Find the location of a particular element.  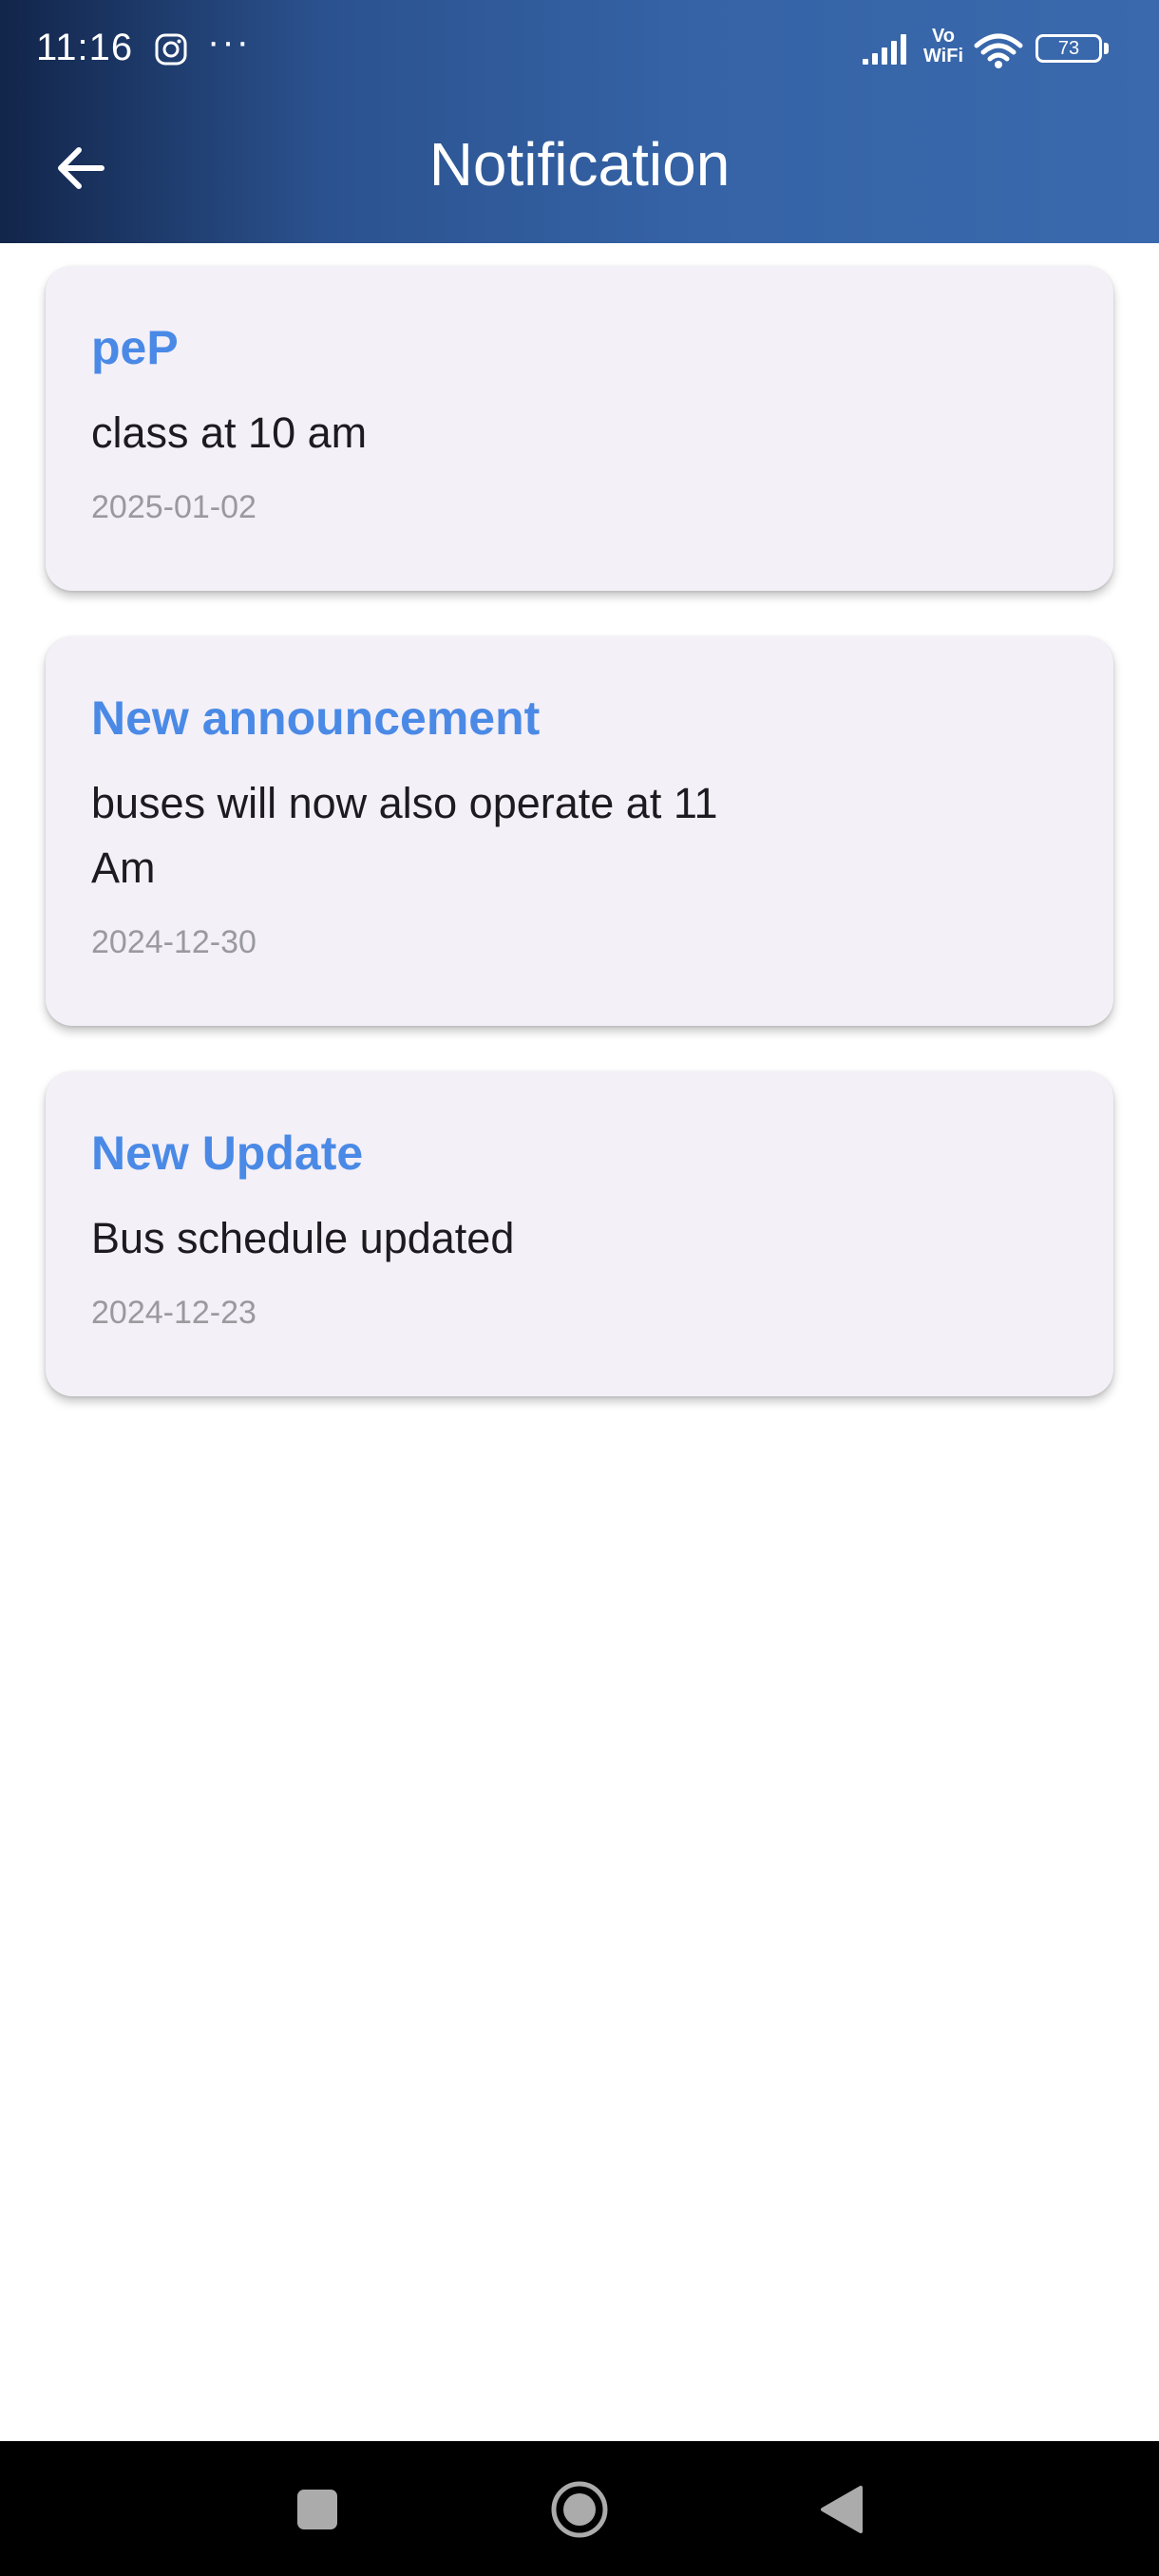

more-dots-icon: ··· is located at coordinates (229, 42).